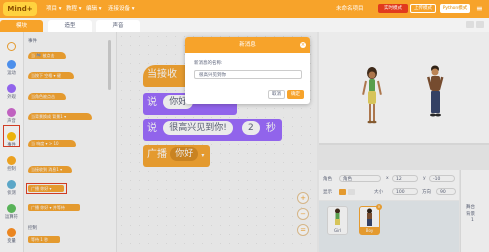  Describe the element at coordinates (20, 9) in the screenshot. I see `app-logo: Mind+` at that location.